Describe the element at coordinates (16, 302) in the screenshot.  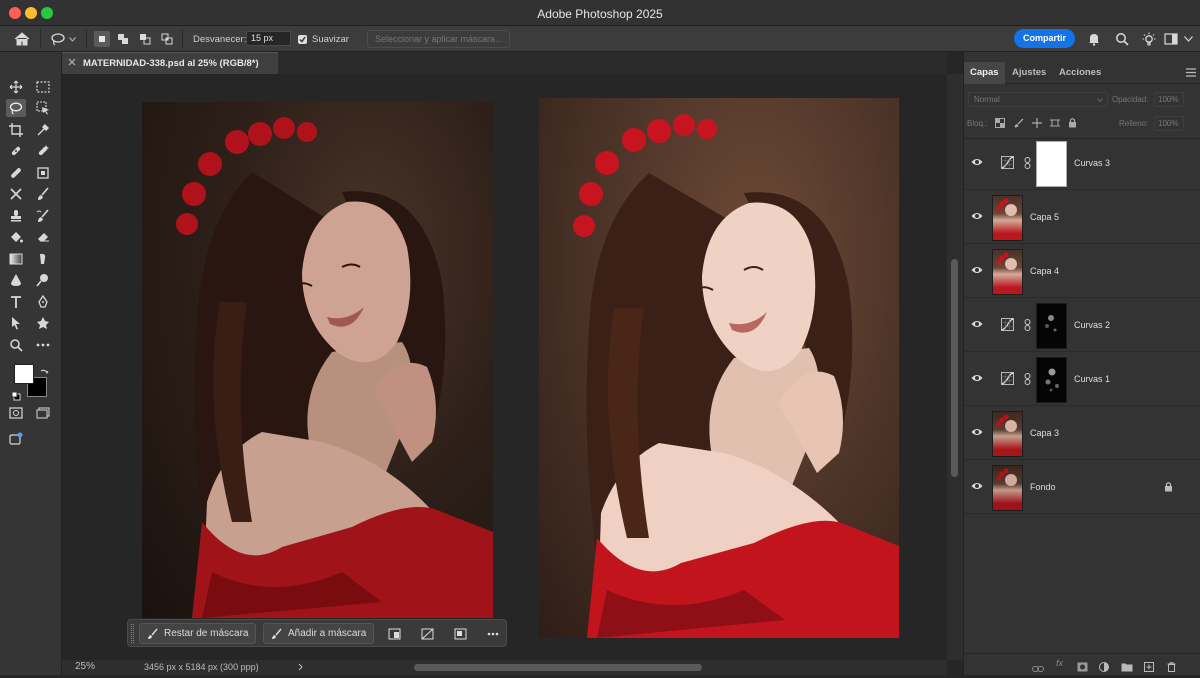
I see `type-tool` at that location.